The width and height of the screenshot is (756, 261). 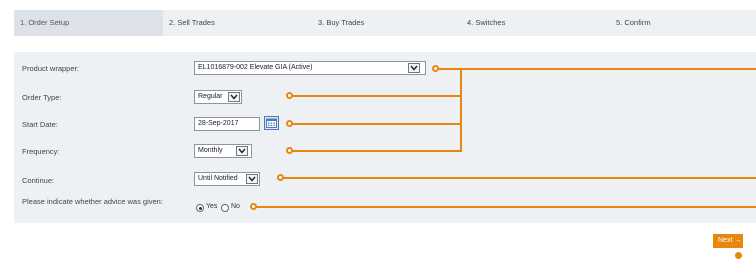 I want to click on product-wrapper-value: EL1016879-002 Elevate GIA (Active), so click(x=255, y=67).